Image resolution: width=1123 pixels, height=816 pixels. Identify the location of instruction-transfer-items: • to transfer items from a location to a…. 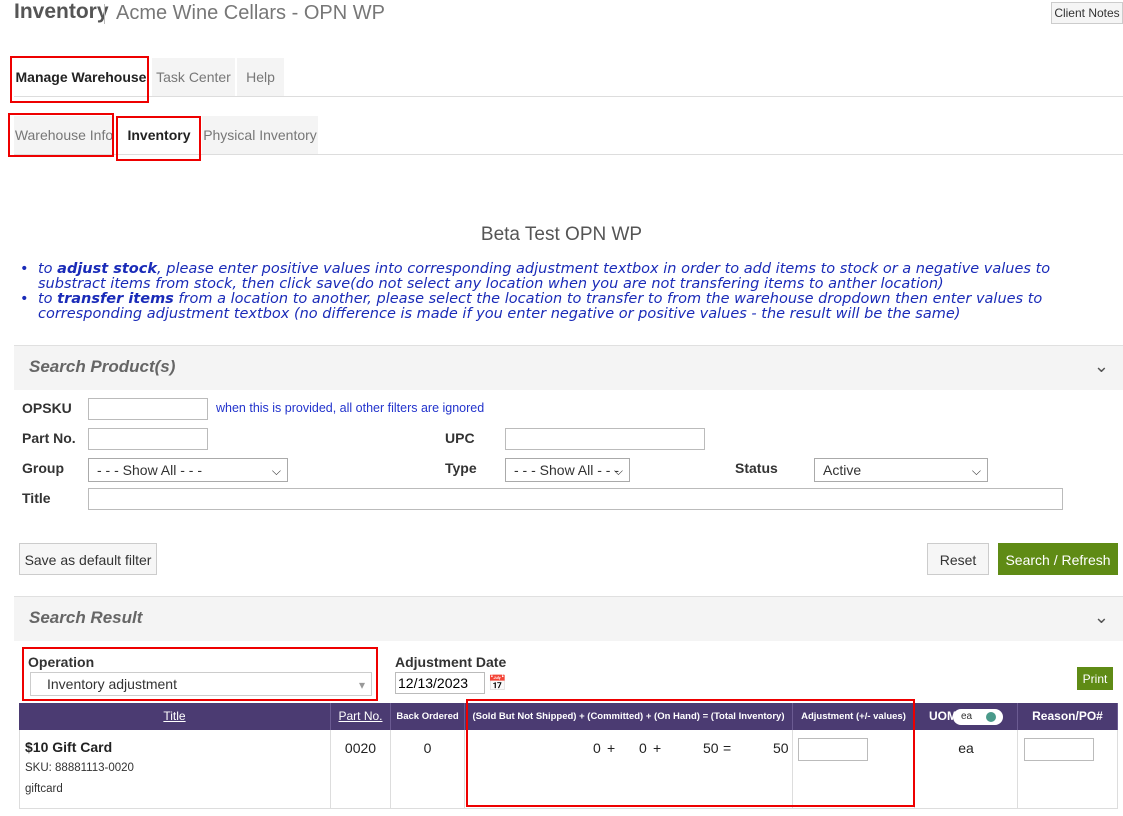
(531, 306).